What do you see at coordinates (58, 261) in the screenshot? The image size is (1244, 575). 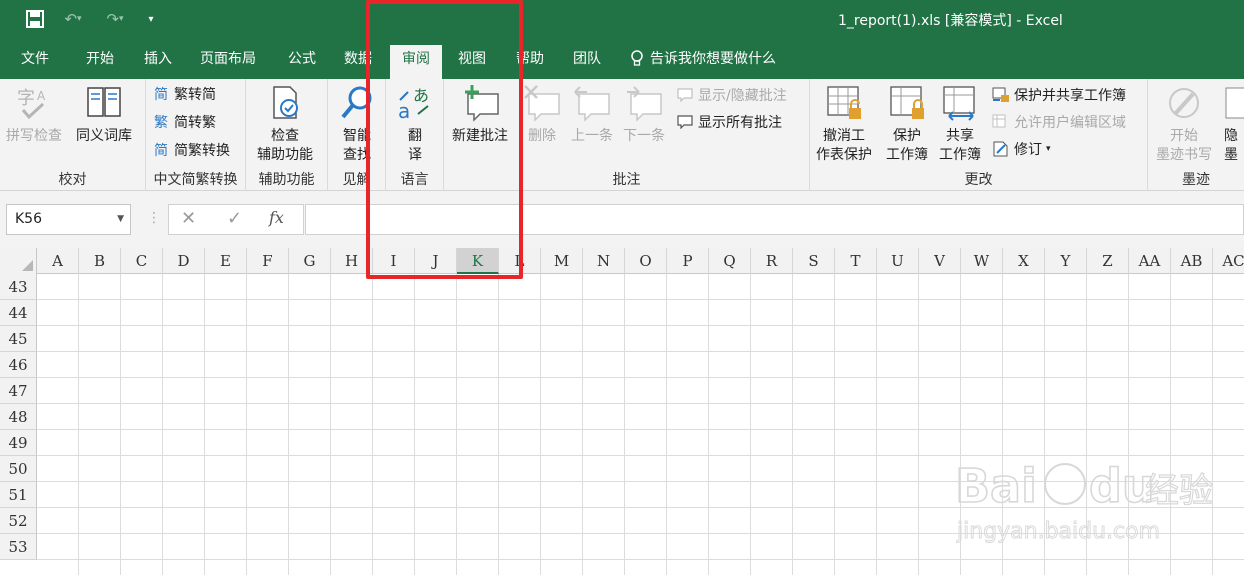 I see `column-header-a: A` at bounding box center [58, 261].